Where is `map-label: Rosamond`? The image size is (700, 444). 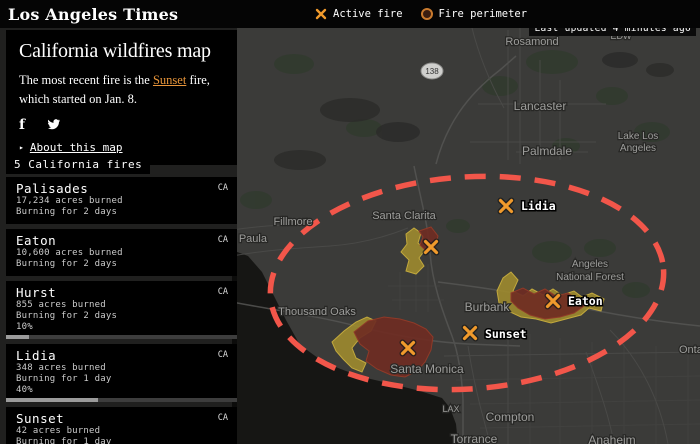
map-label: Rosamond is located at coordinates (531, 42).